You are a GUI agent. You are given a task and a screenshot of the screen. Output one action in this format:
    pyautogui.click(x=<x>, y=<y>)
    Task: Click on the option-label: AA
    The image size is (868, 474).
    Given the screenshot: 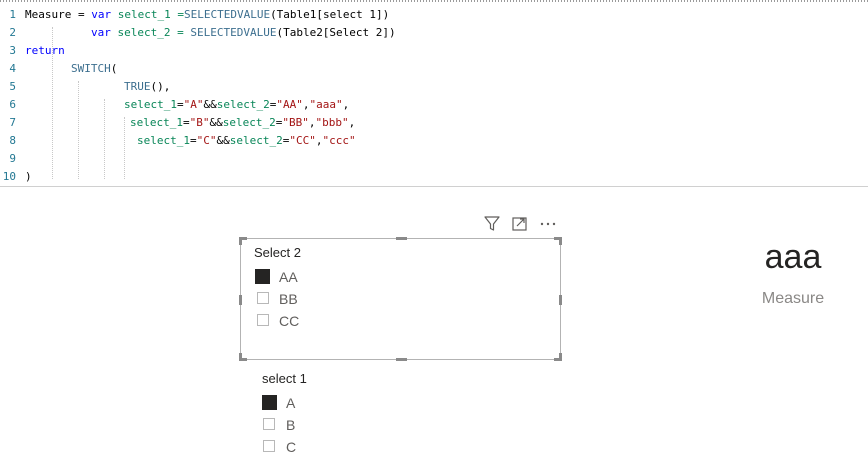 What is the action you would take?
    pyautogui.click(x=288, y=277)
    